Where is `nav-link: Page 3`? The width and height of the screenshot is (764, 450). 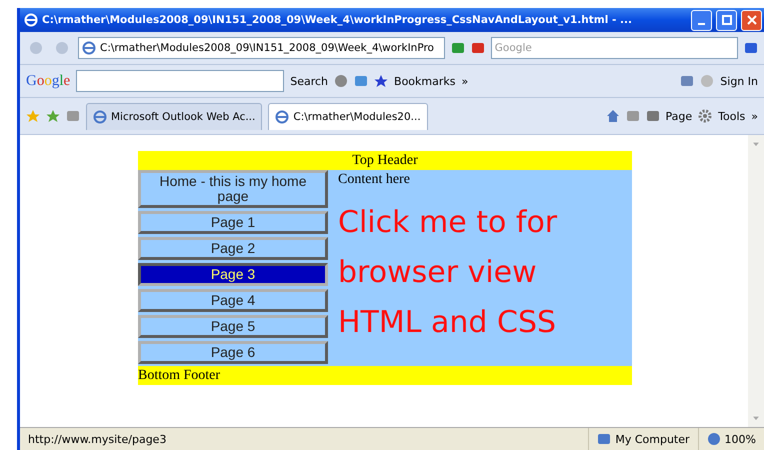
nav-link: Page 3 is located at coordinates (233, 274).